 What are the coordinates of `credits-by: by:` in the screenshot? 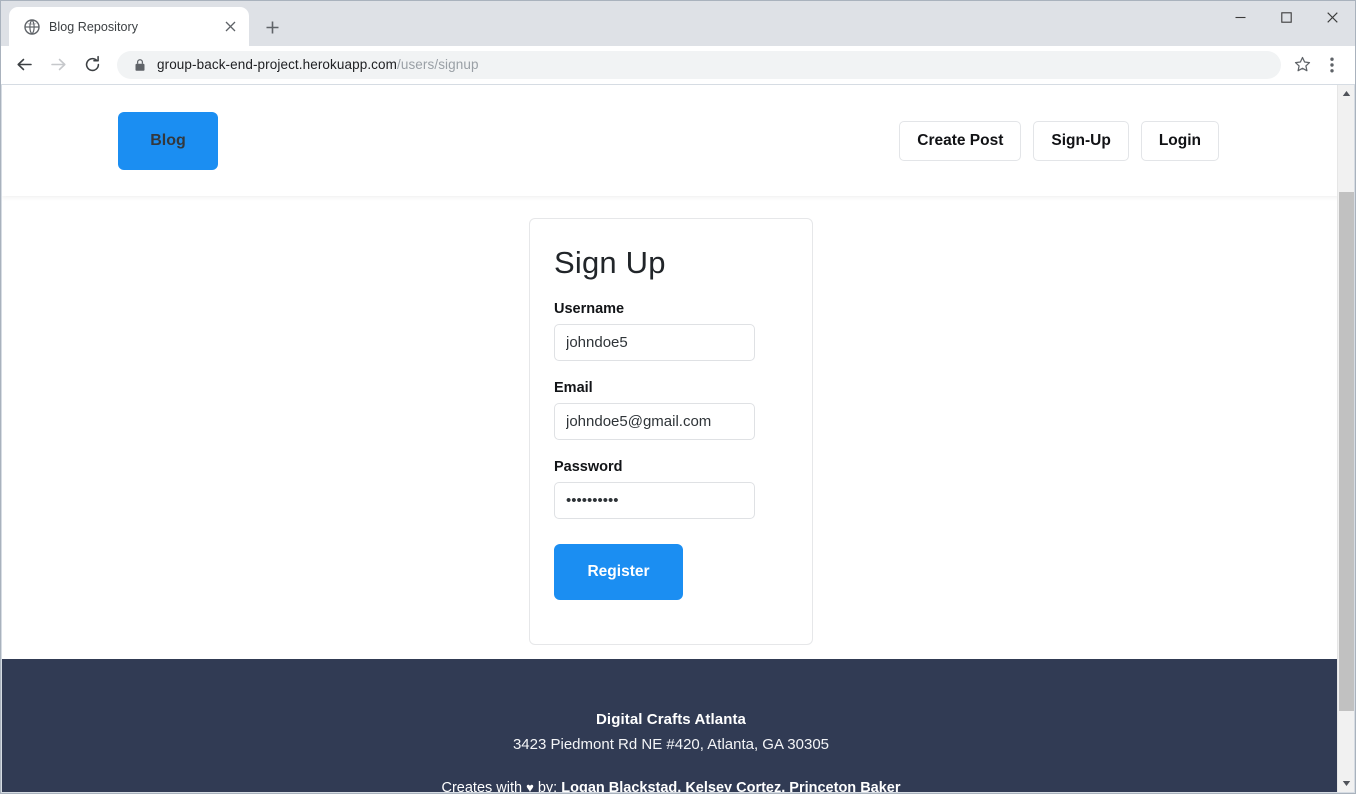 It's located at (547, 786).